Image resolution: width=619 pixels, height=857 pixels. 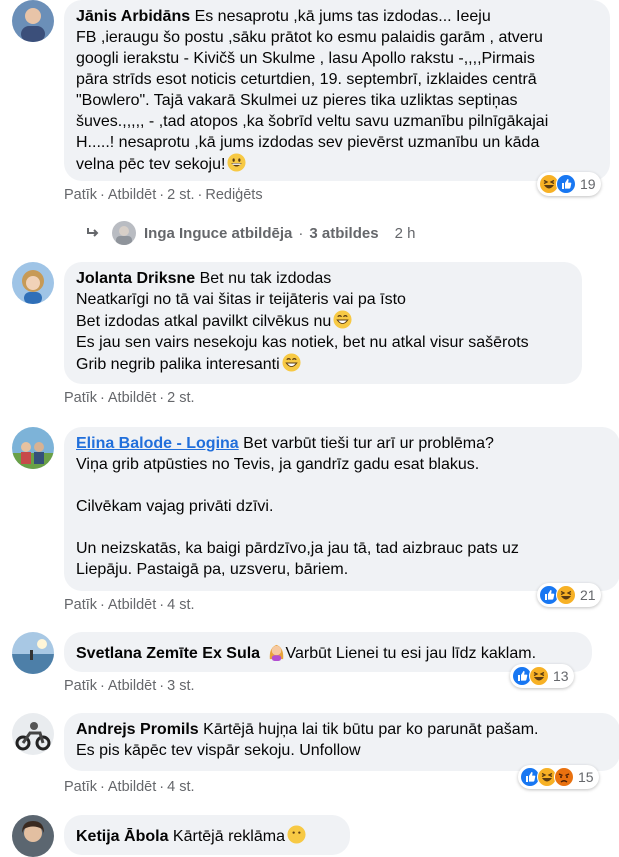 What do you see at coordinates (265, 278) in the screenshot?
I see `comment-text-line: Bet nu tak izdodas` at bounding box center [265, 278].